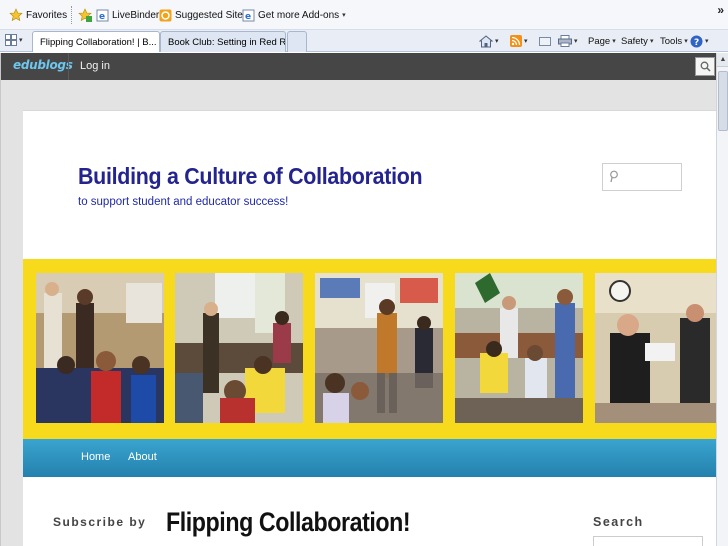  What do you see at coordinates (565, 41) in the screenshot?
I see `printer-icon` at bounding box center [565, 41].